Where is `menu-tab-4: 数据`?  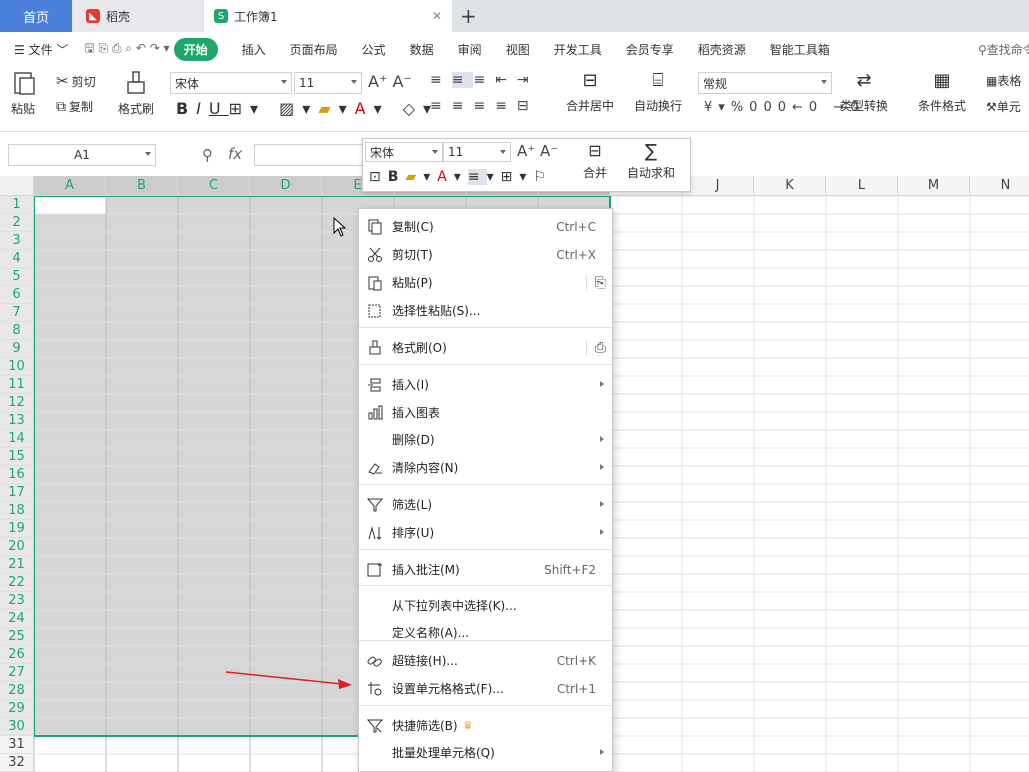
menu-tab-4: 数据 is located at coordinates (422, 49).